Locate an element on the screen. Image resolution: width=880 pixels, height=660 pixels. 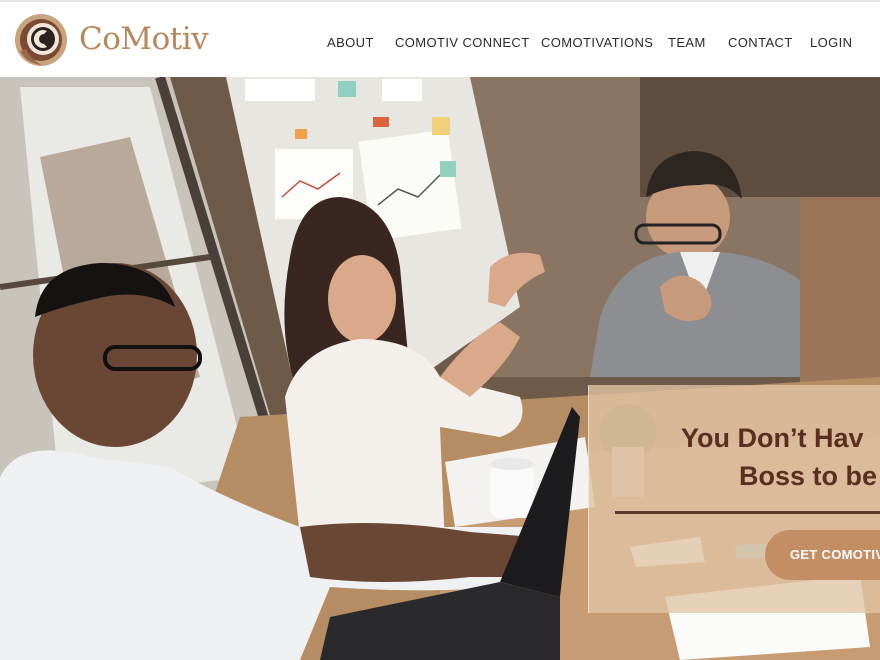
nav-comotiv-connect: COMOTIV CONNECT is located at coordinates (462, 42).